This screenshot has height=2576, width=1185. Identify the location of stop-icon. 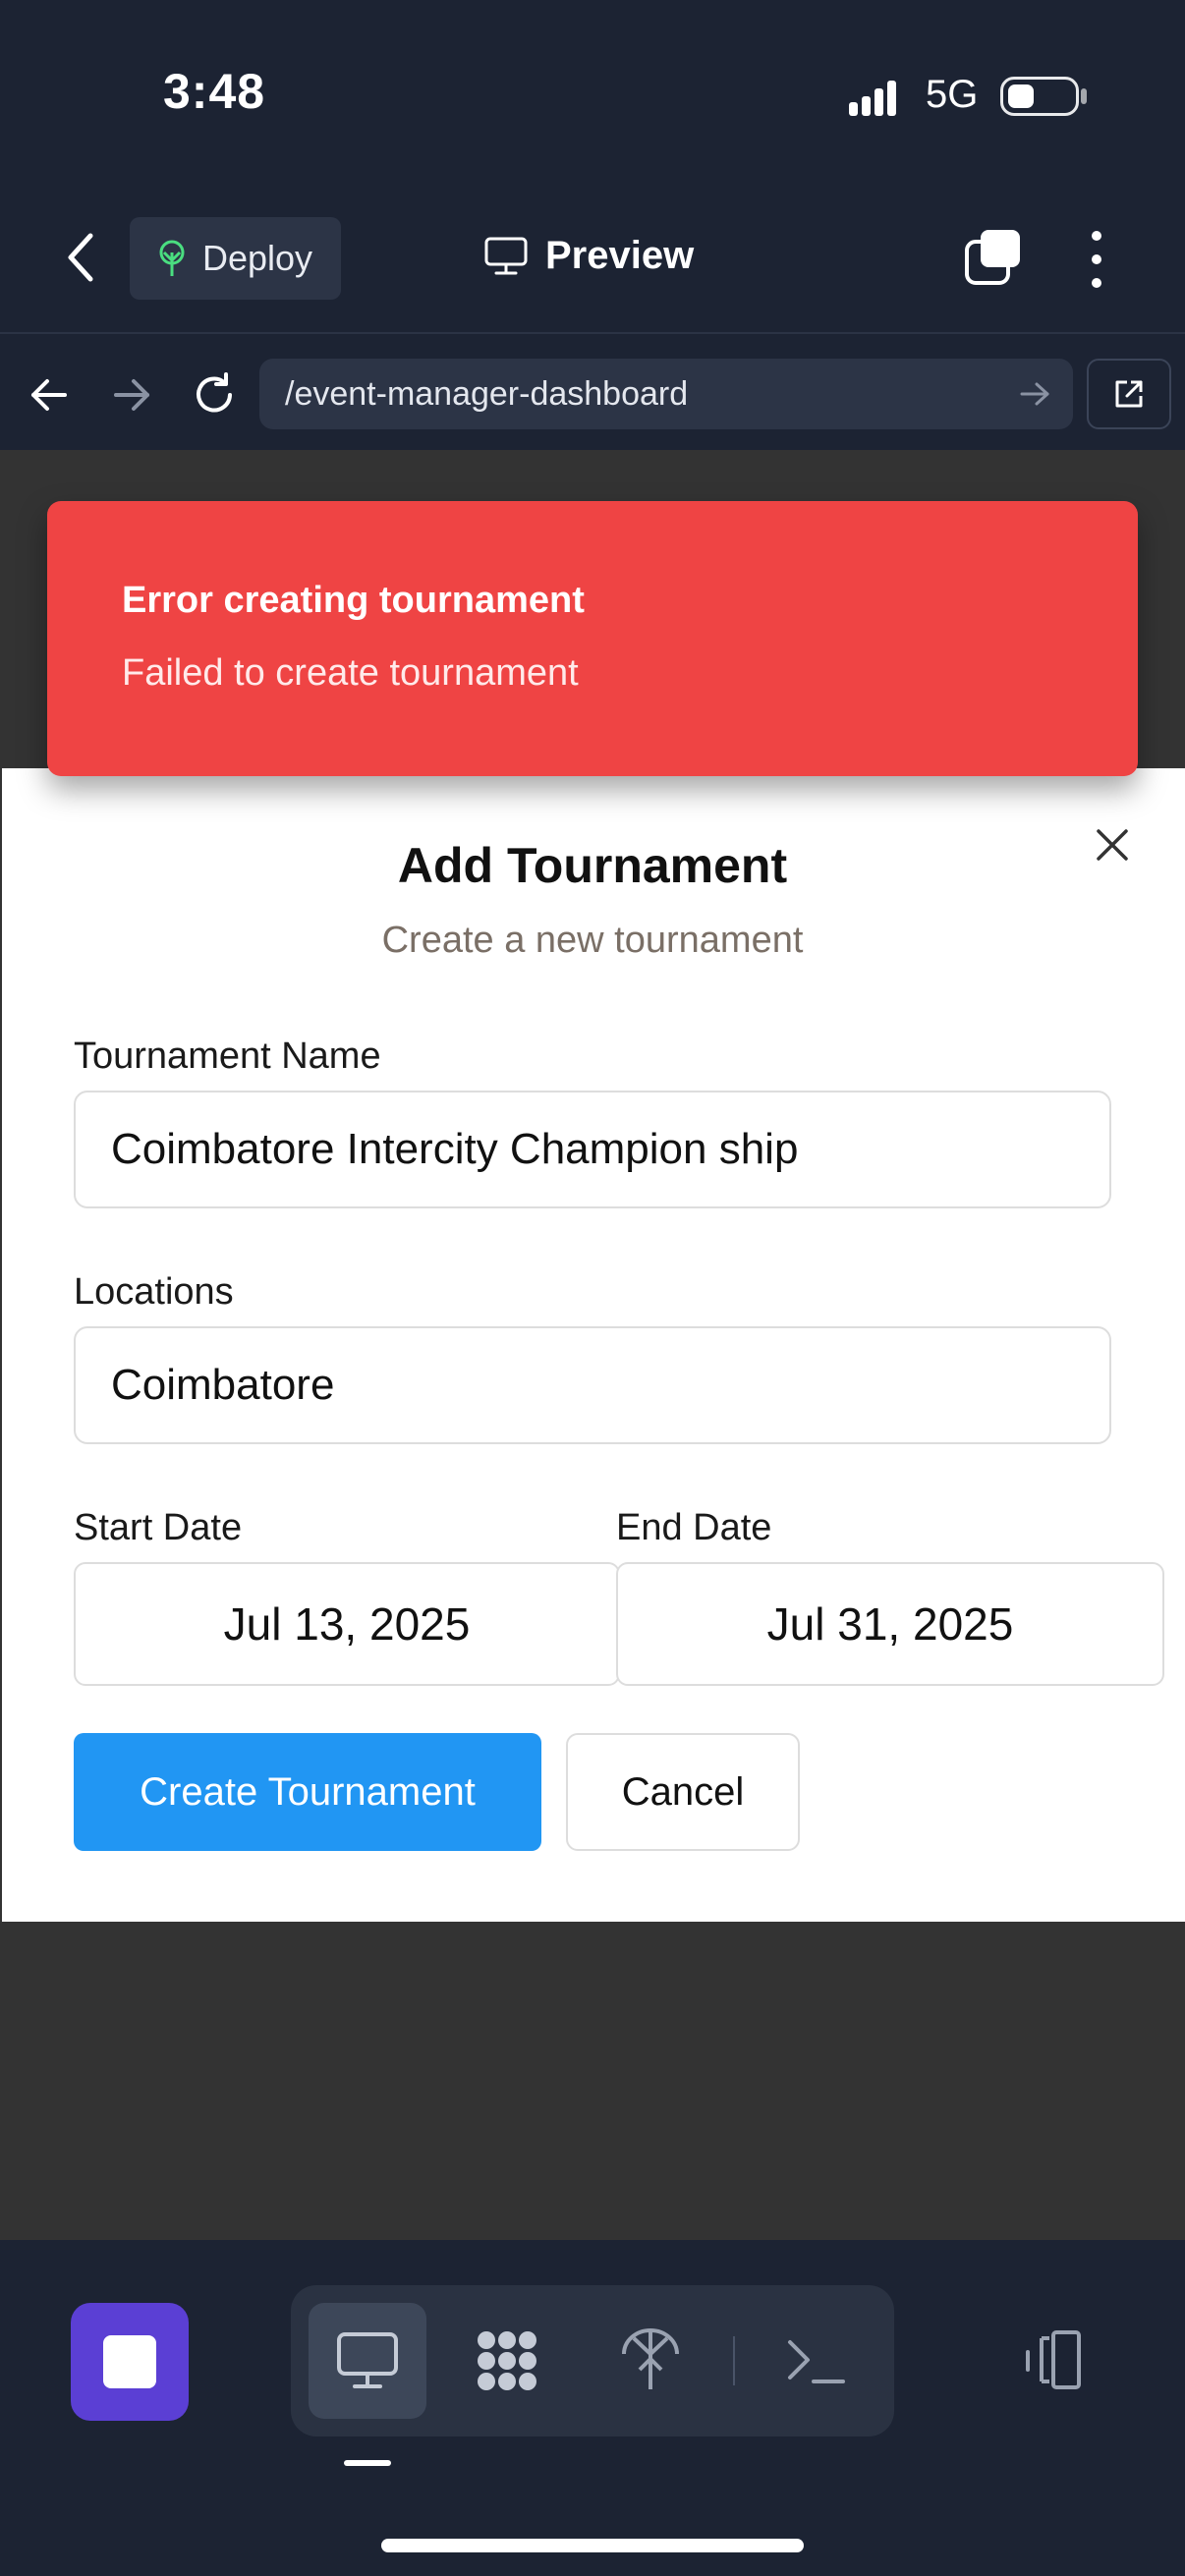
(130, 2361).